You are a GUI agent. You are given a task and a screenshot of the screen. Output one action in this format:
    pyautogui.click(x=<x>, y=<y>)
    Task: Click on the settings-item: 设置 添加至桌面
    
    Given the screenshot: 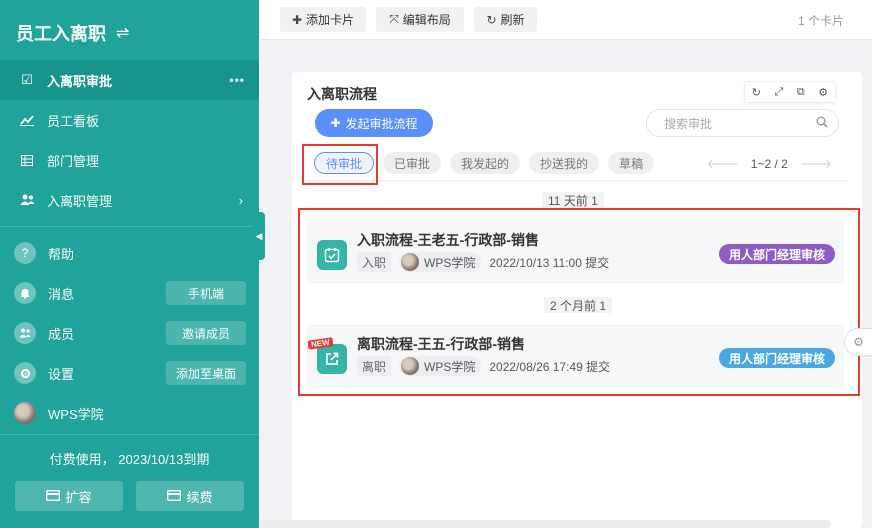 What is the action you would take?
    pyautogui.click(x=130, y=373)
    